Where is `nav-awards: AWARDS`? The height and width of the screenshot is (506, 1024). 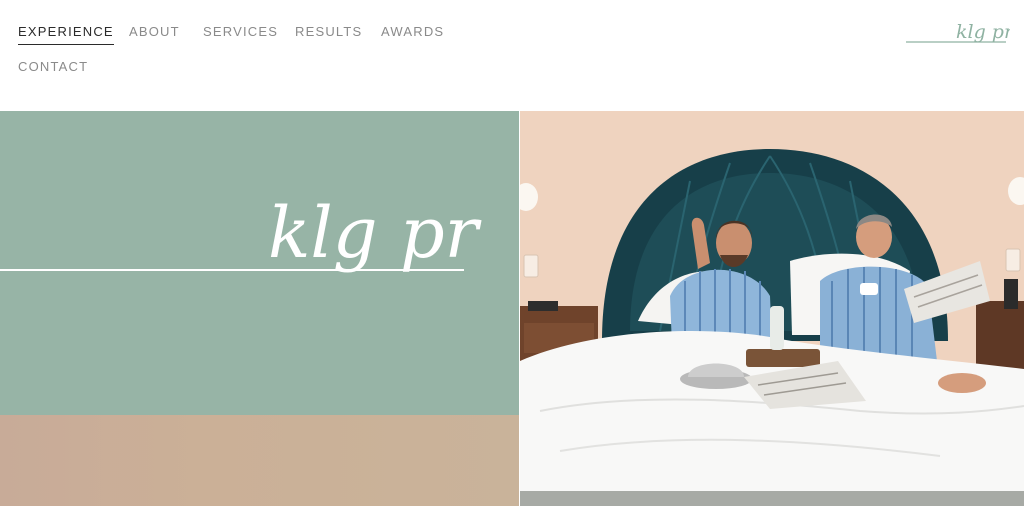 nav-awards: AWARDS is located at coordinates (412, 31).